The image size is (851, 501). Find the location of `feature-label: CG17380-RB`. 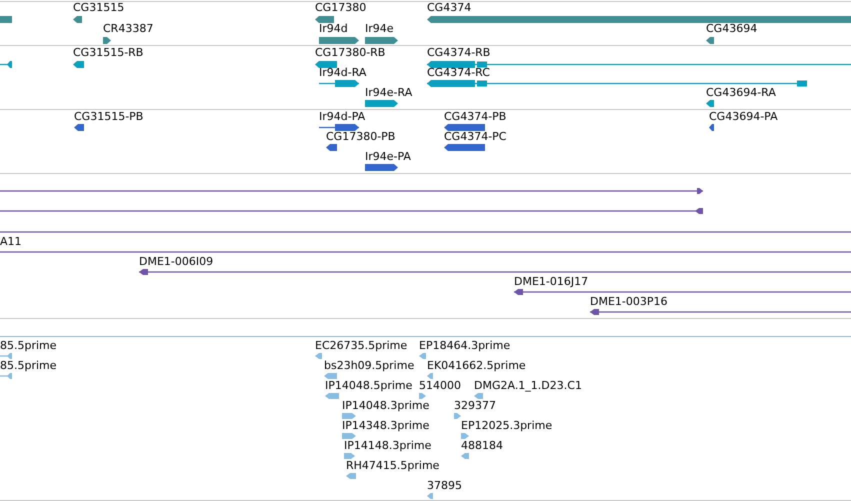

feature-label: CG17380-RB is located at coordinates (350, 53).